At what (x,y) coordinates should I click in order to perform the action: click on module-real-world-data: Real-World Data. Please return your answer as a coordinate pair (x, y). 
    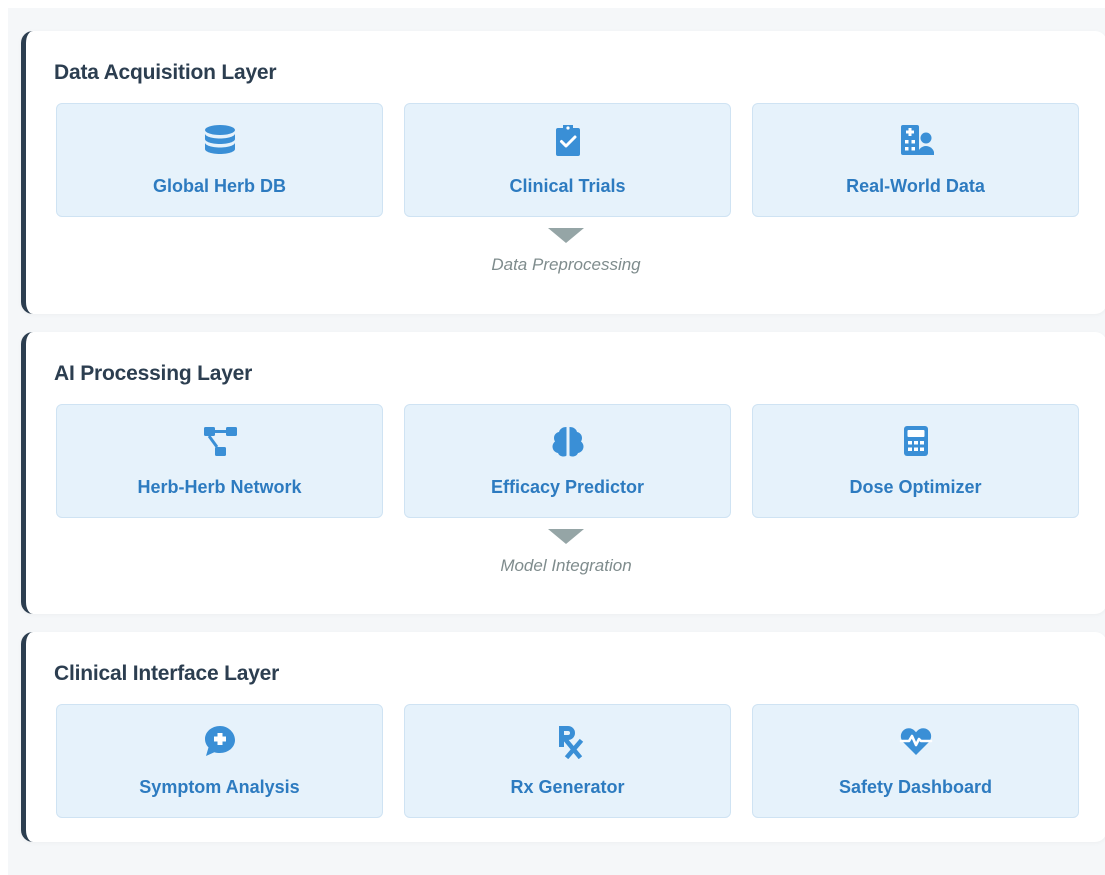
    Looking at the image, I should click on (915, 160).